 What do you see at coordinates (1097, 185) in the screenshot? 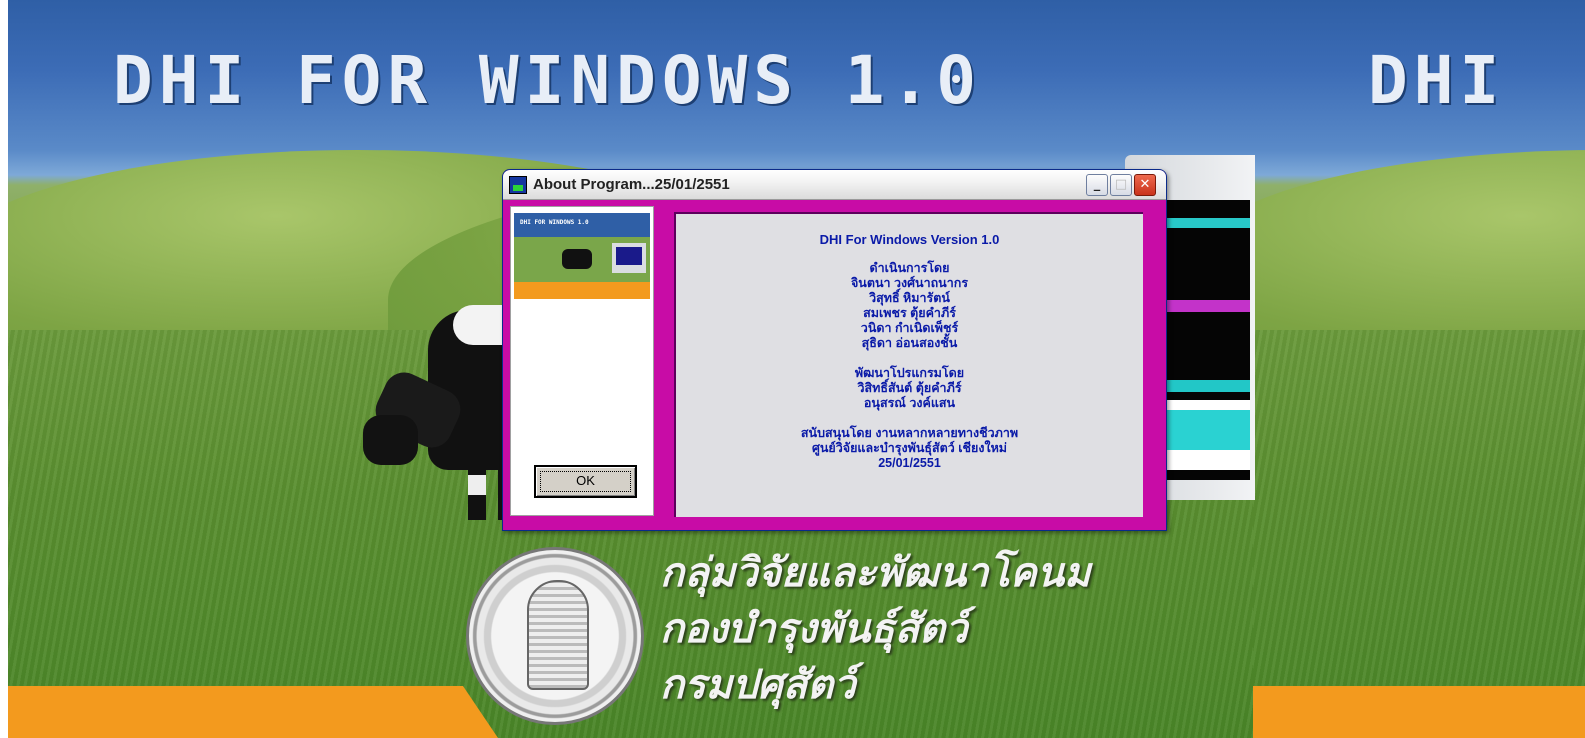
I see `minimize-button: _` at bounding box center [1097, 185].